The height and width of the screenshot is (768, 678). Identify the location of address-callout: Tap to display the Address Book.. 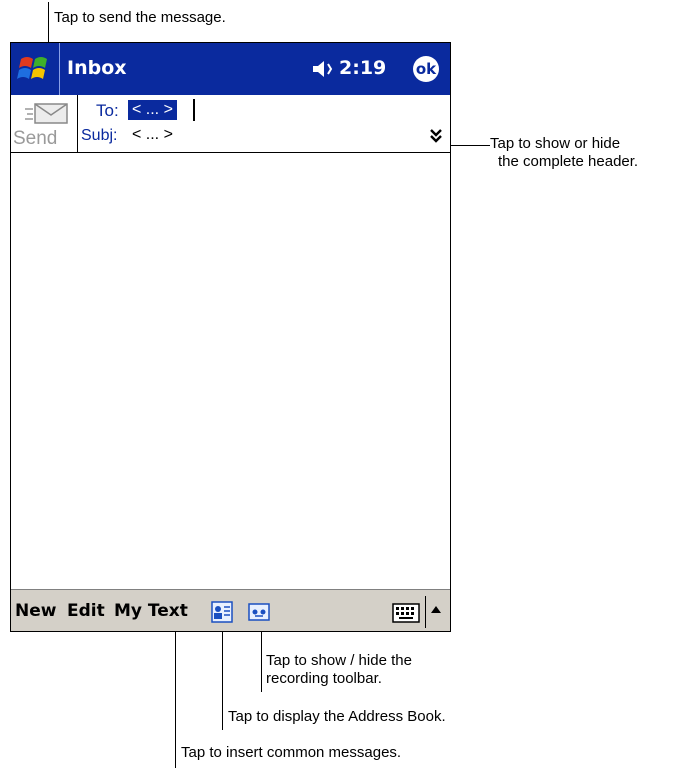
(337, 716).